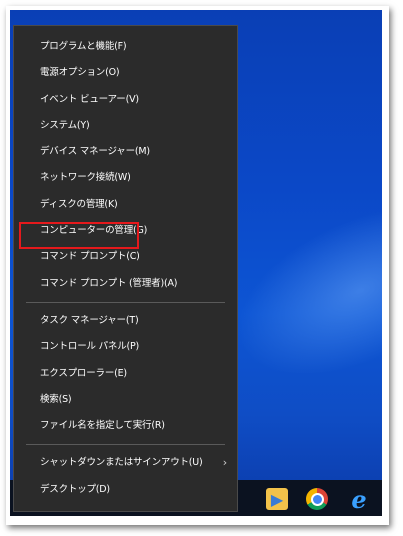  I want to click on menu-item-power-options: 電源オプション(O), so click(125, 73).